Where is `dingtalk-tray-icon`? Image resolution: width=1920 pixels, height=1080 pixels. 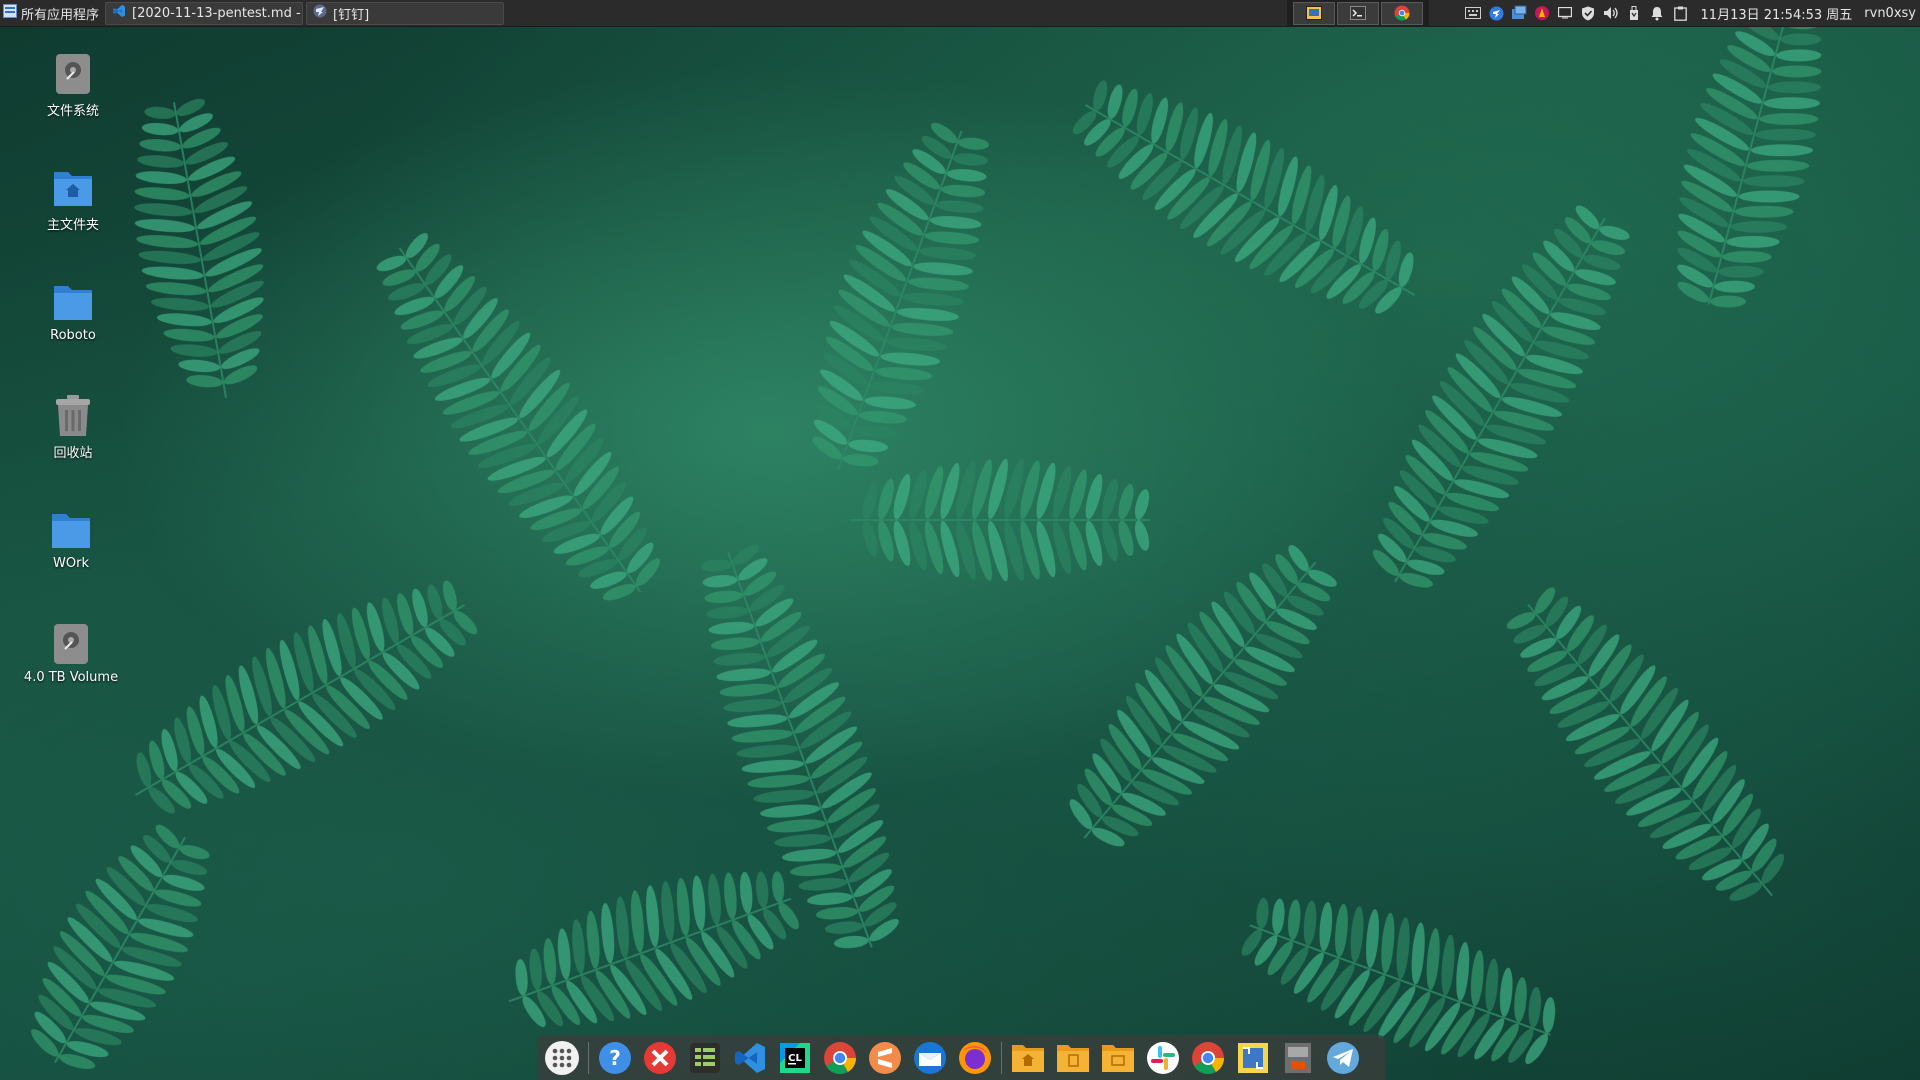
dingtalk-tray-icon is located at coordinates (1496, 13).